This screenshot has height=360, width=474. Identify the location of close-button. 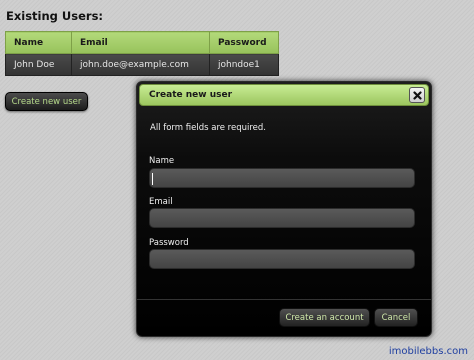
(417, 95).